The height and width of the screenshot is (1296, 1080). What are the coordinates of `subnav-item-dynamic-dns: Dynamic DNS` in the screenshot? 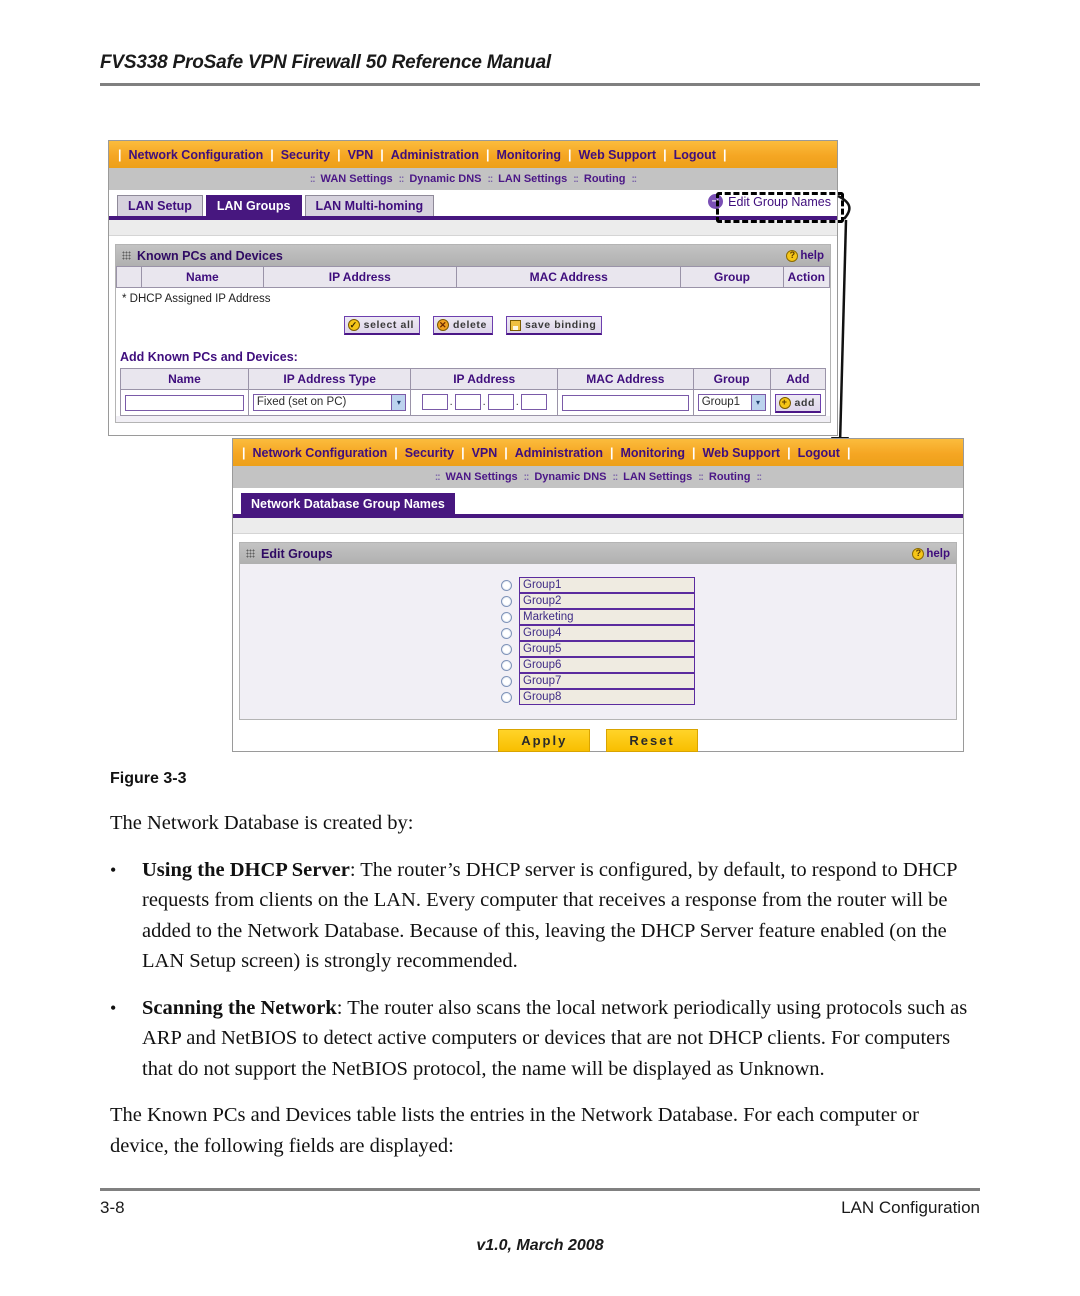 It's located at (445, 179).